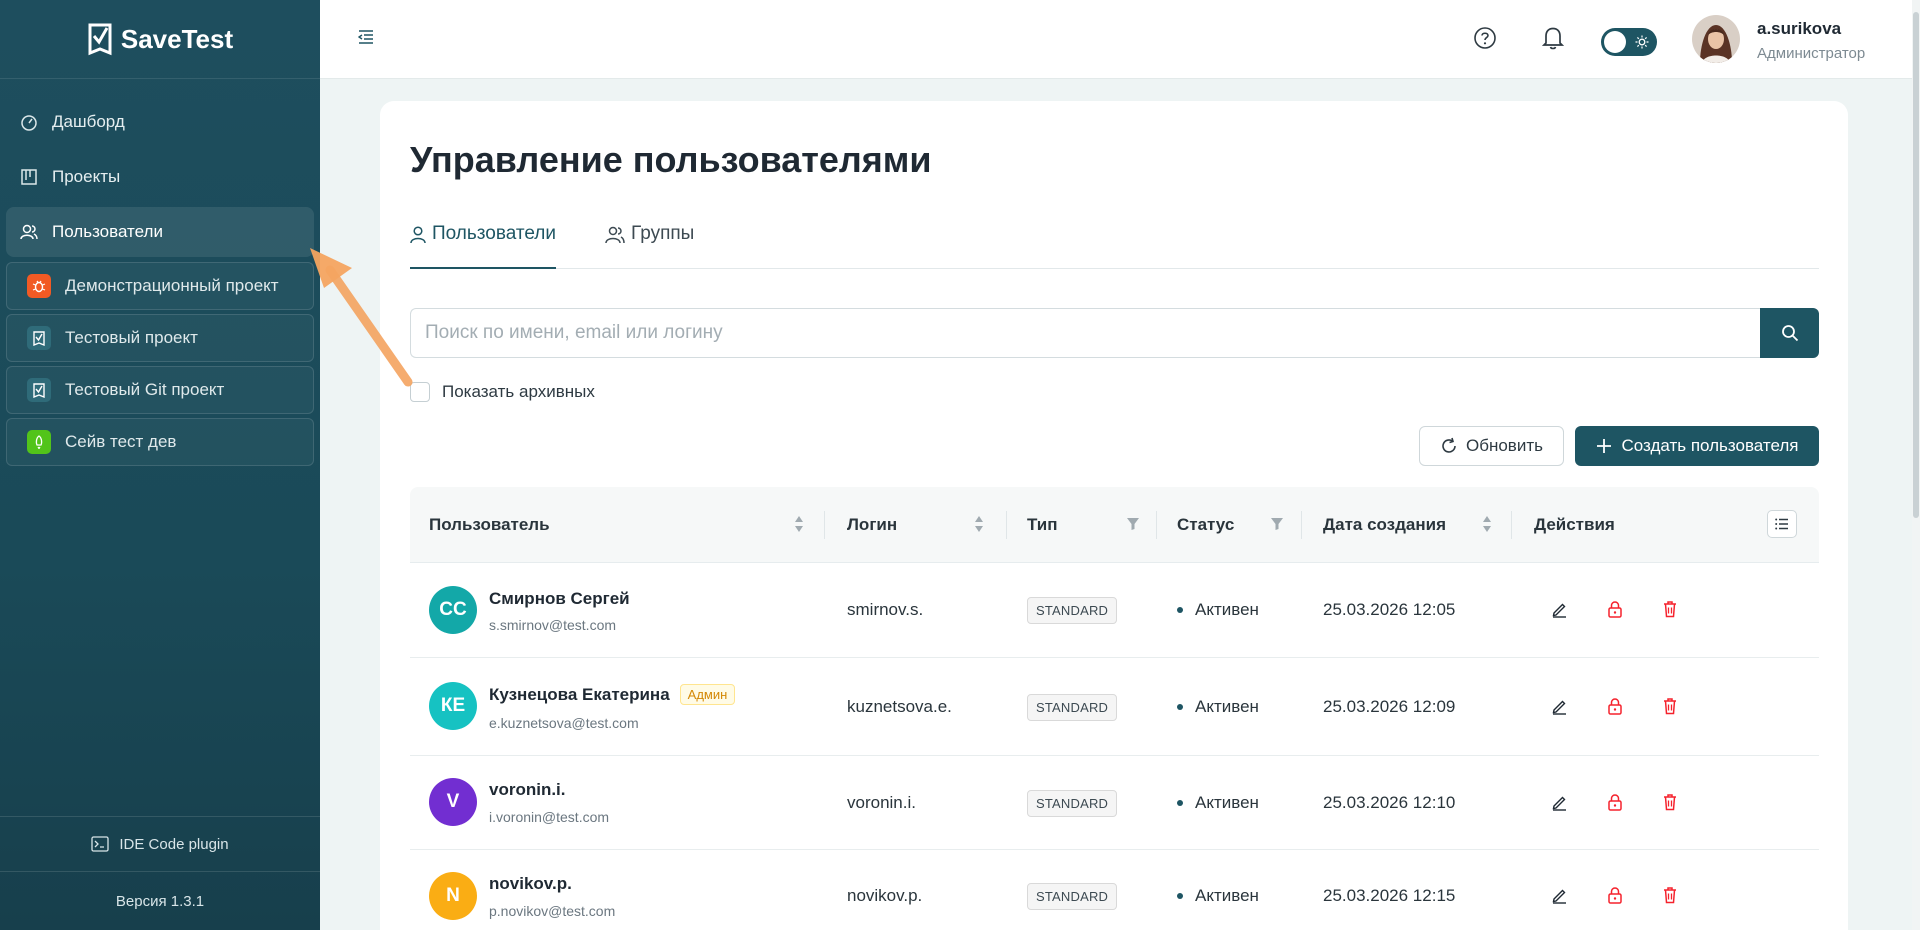 This screenshot has height=930, width=1920. I want to click on status-cell: Активен, so click(1218, 610).